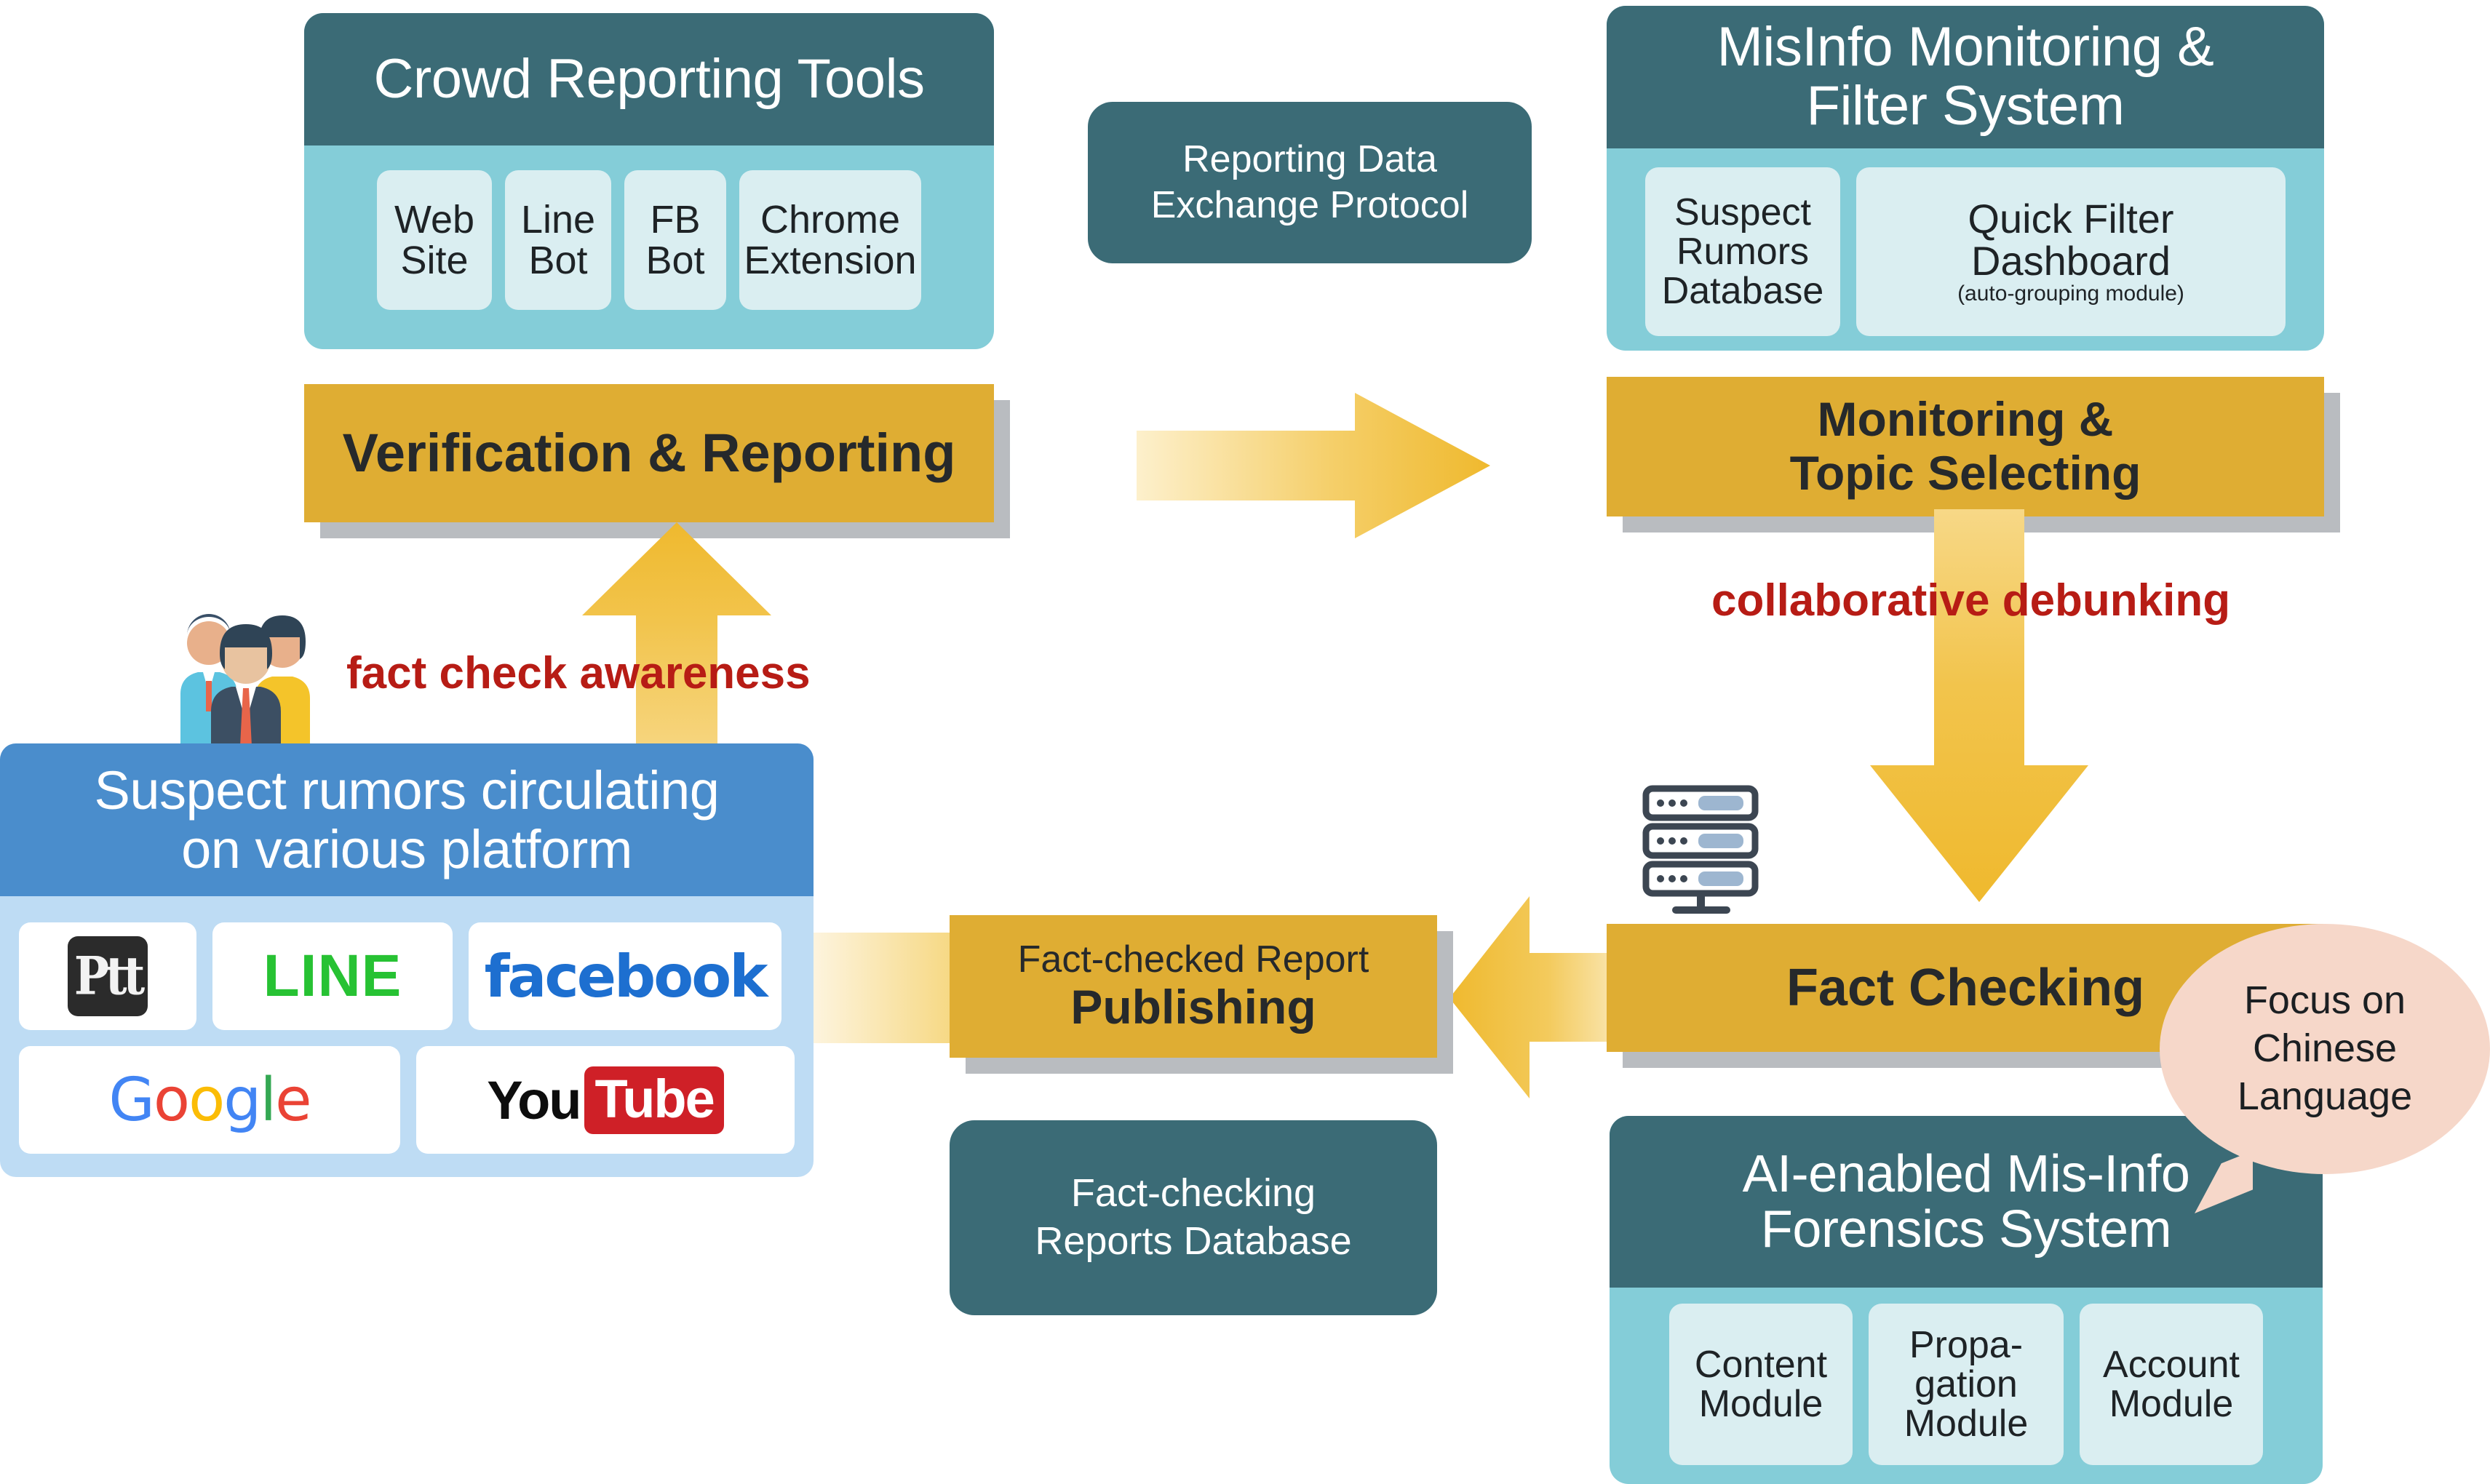 The height and width of the screenshot is (1484, 2490). I want to click on chip-web-site: Web Site, so click(434, 240).